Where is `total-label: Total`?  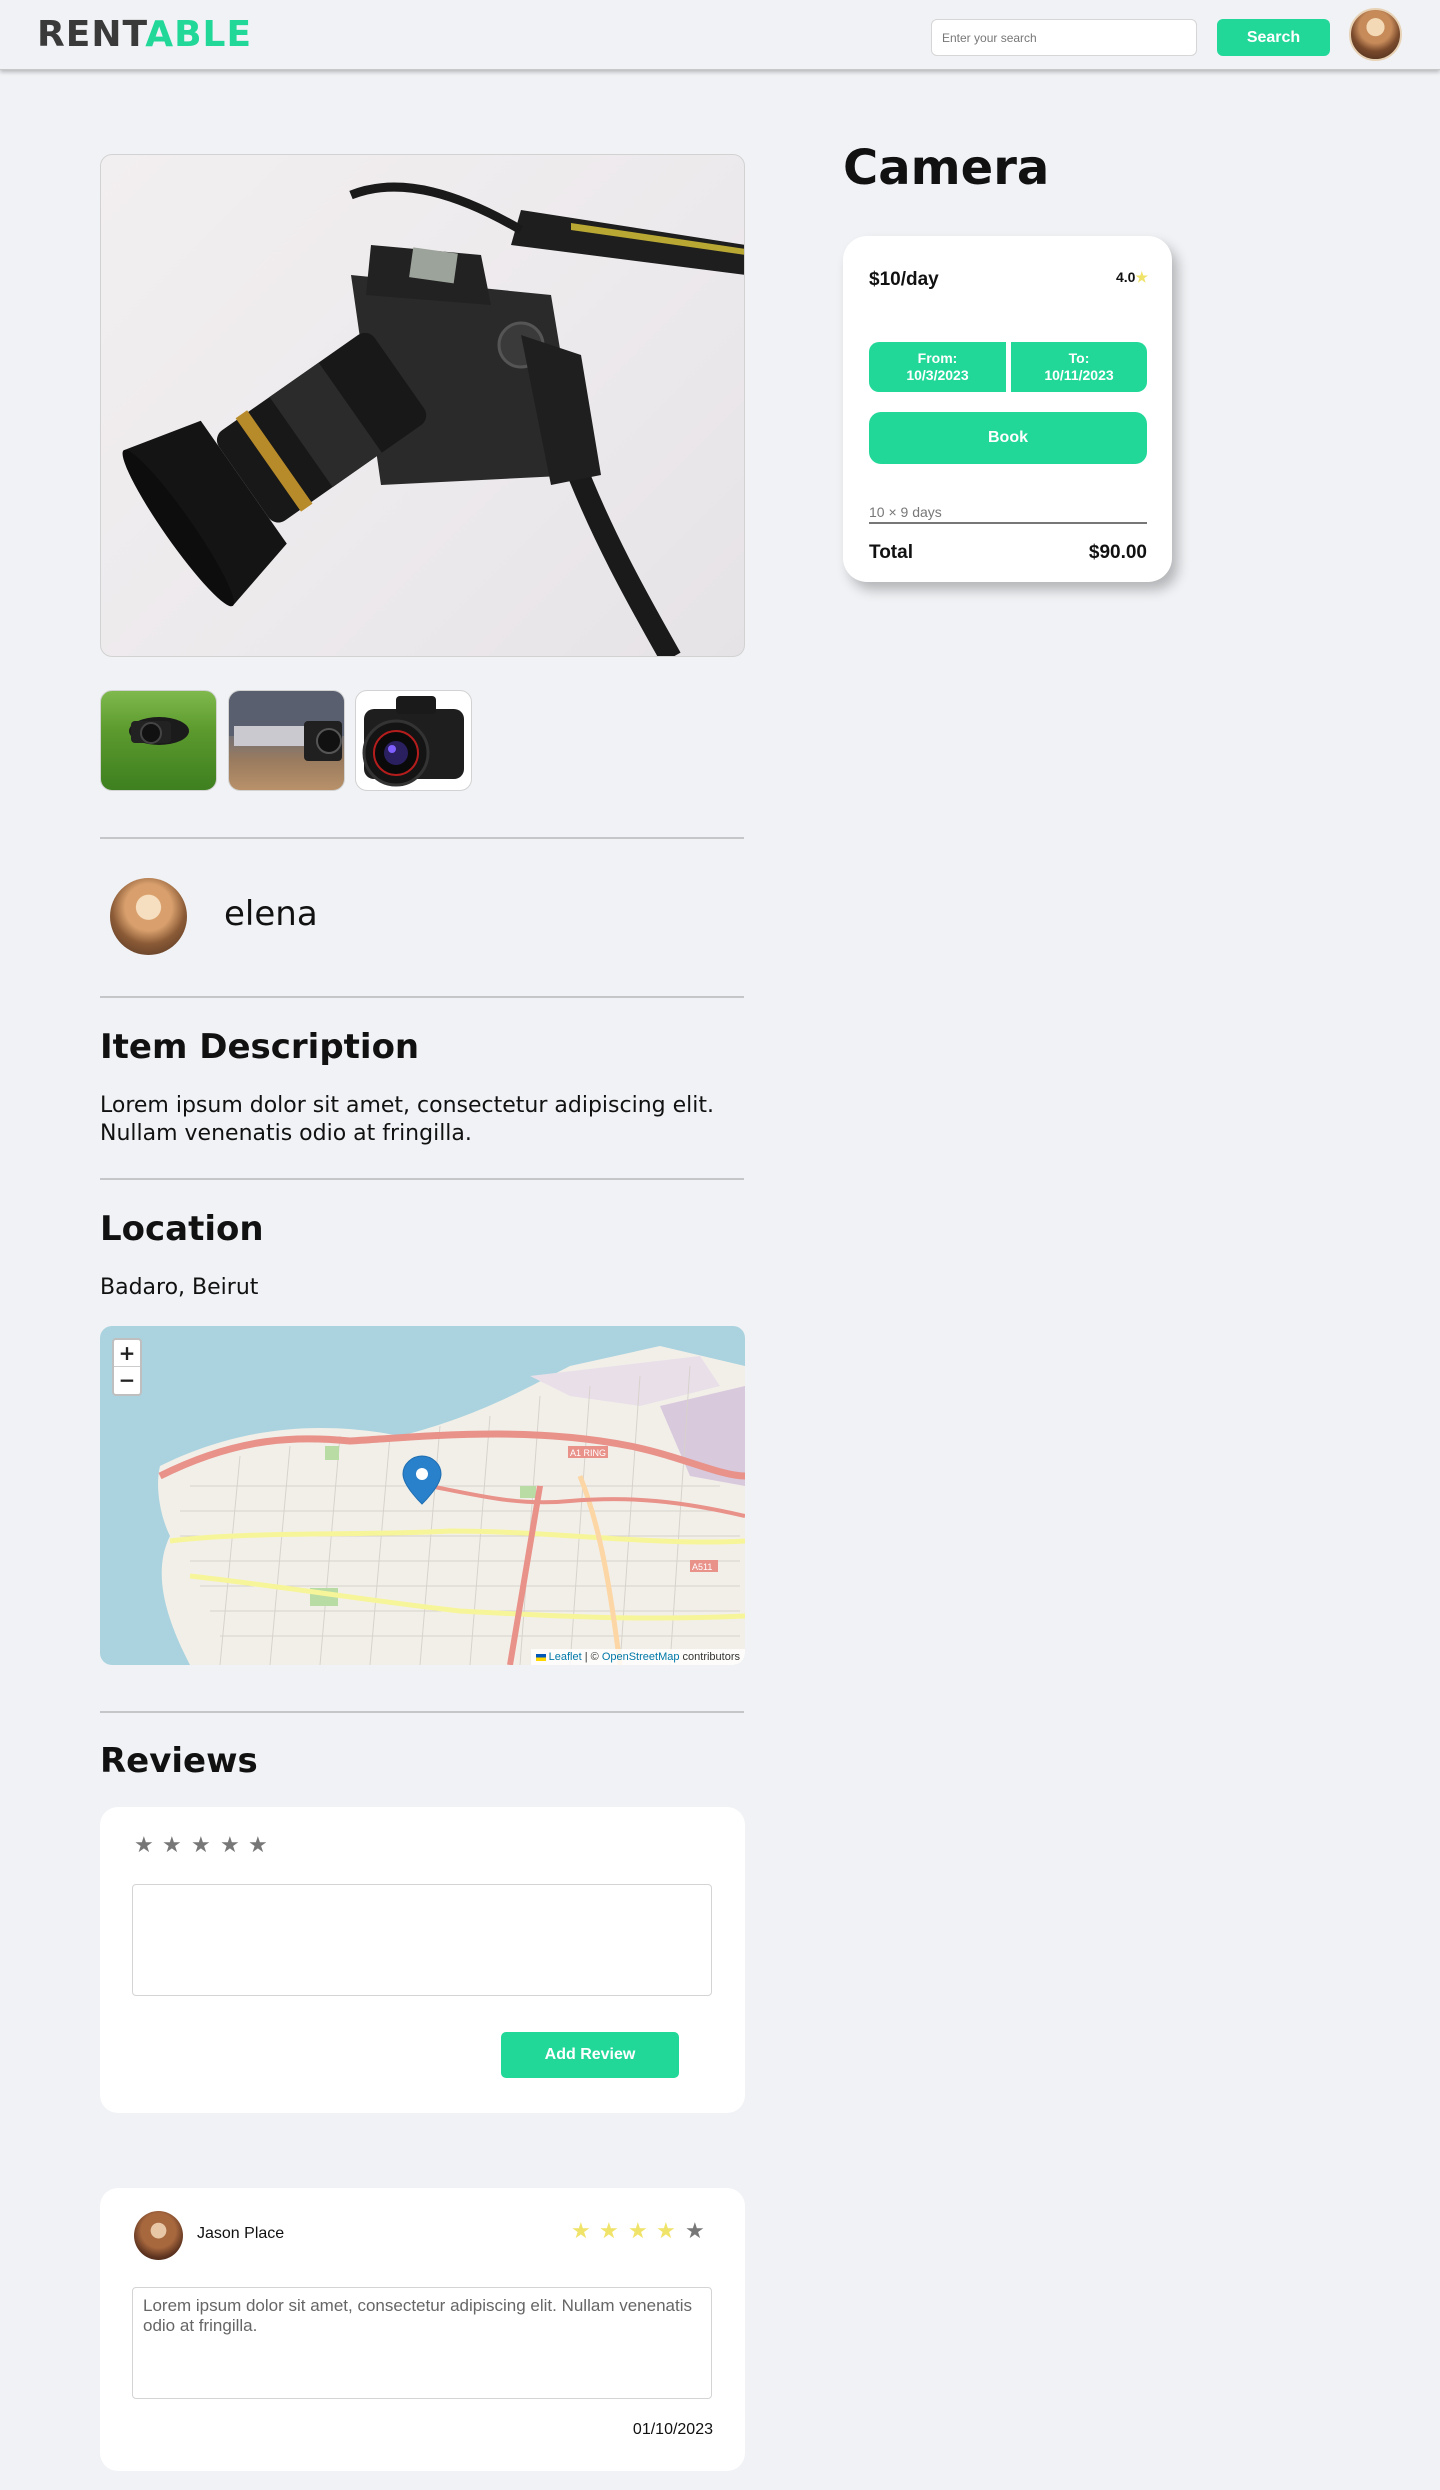
total-label: Total is located at coordinates (891, 552).